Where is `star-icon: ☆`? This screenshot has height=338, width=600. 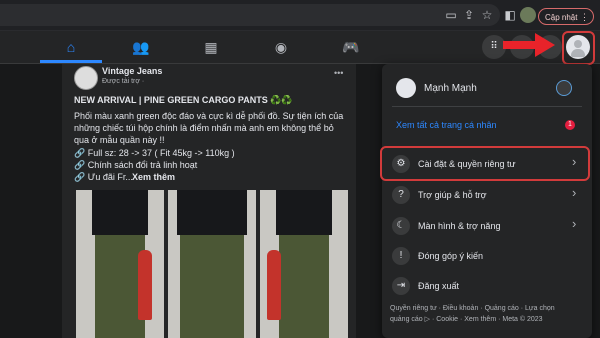 star-icon: ☆ is located at coordinates (487, 15).